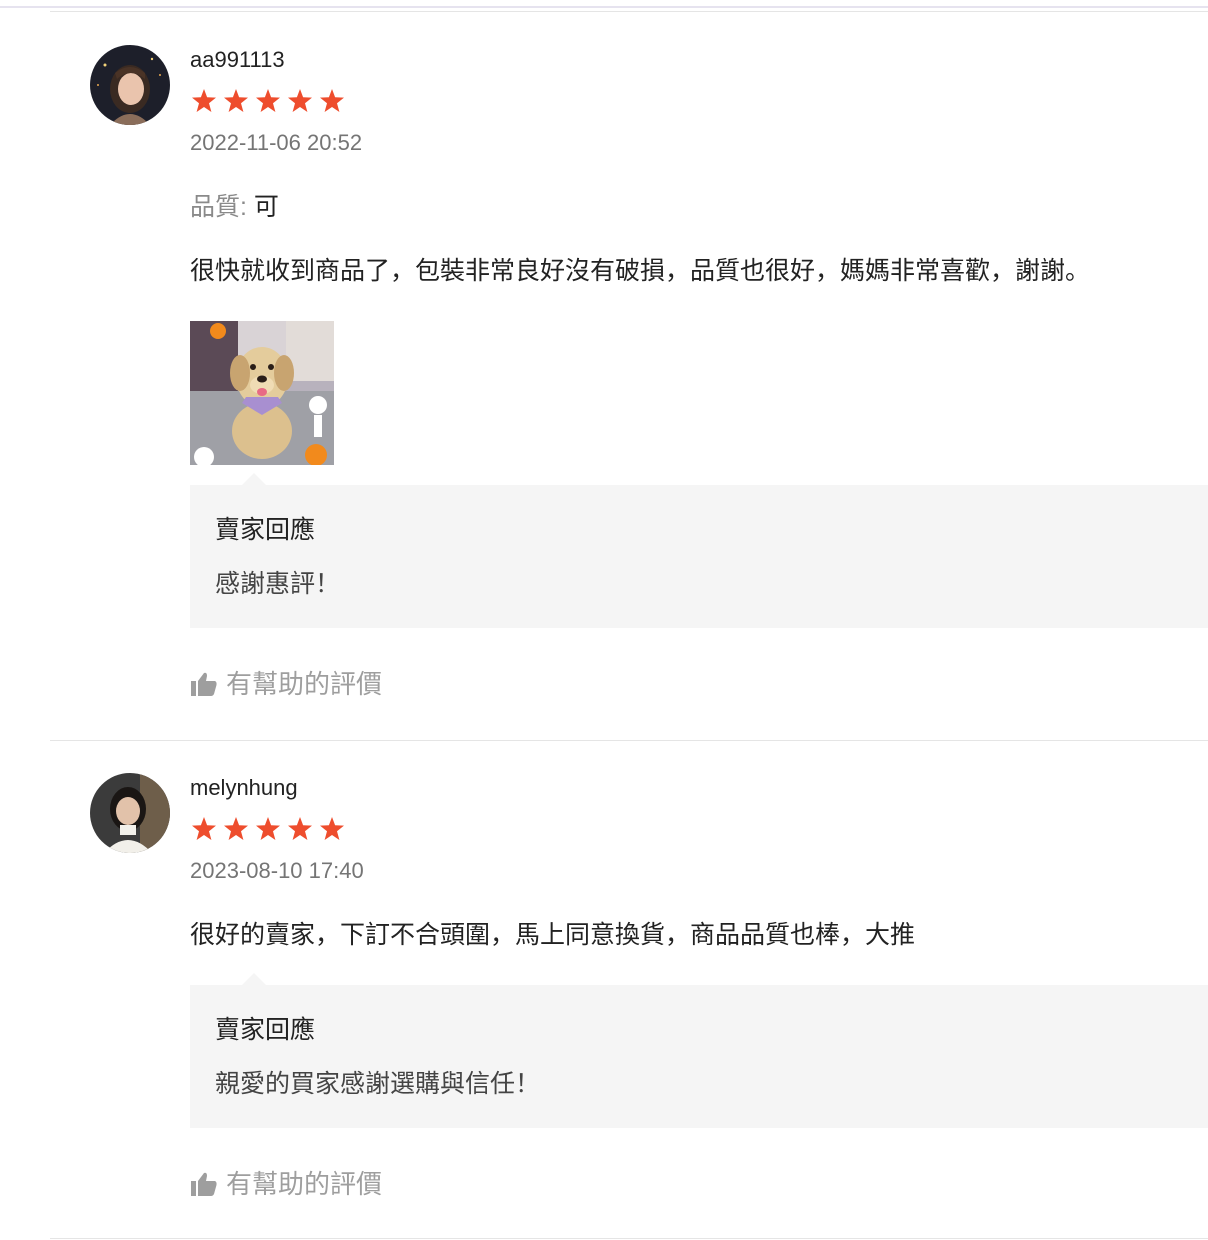 The image size is (1208, 1240). What do you see at coordinates (699, 1050) in the screenshot?
I see `seller-reply: 賣家回應 親愛的買家感謝選購與信任！` at bounding box center [699, 1050].